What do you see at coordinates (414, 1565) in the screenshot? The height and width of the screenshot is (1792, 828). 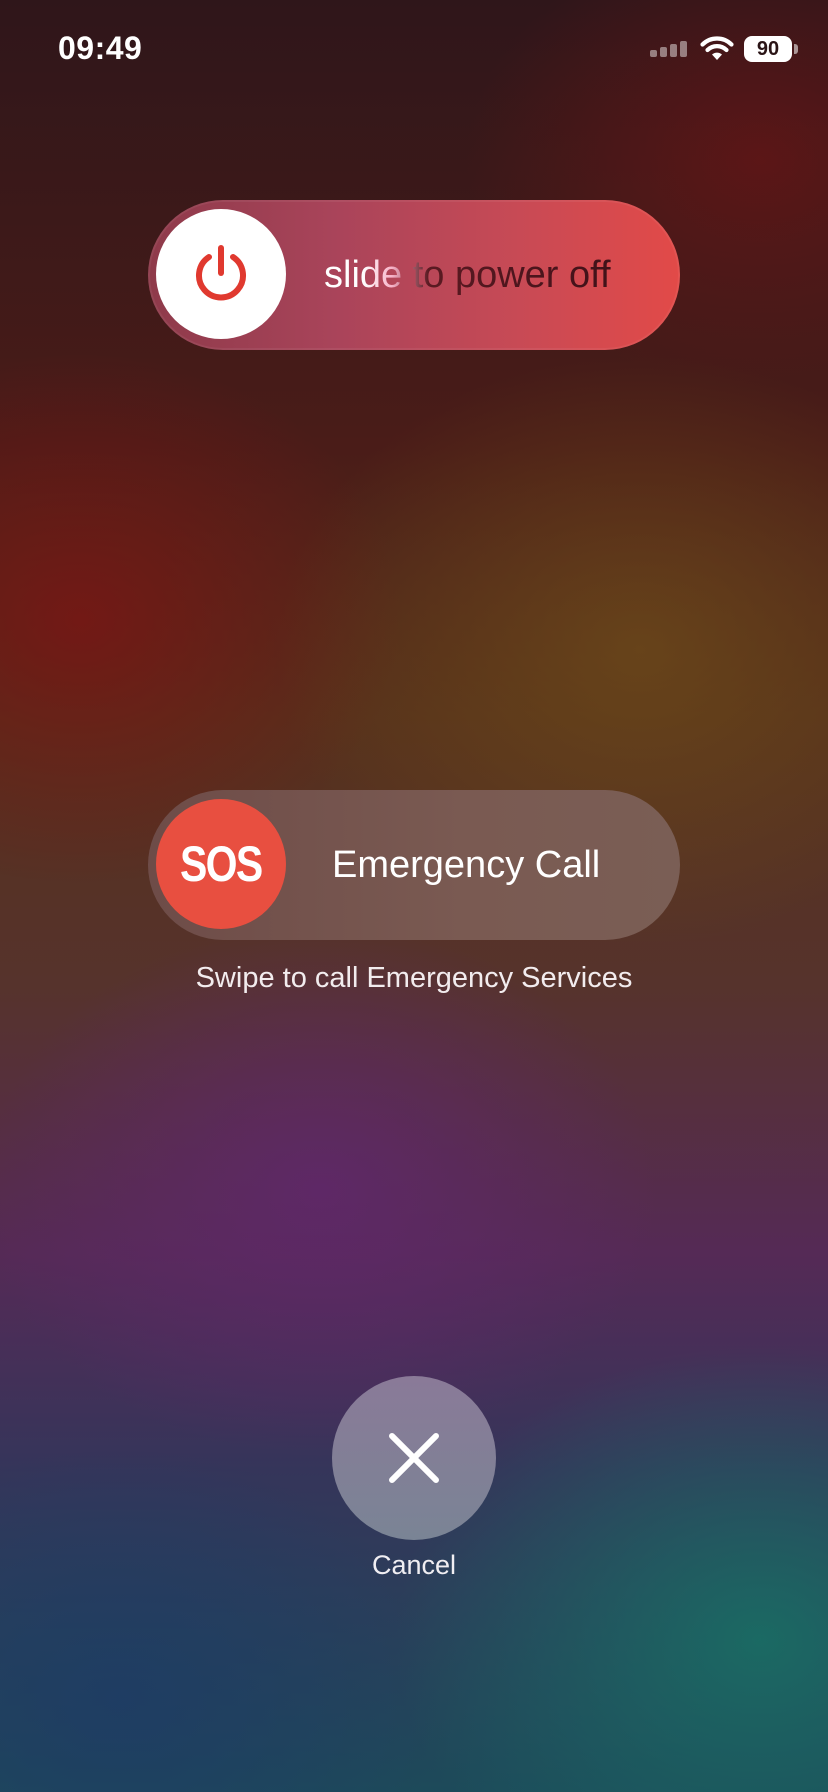 I see `cancel-label: Cancel` at bounding box center [414, 1565].